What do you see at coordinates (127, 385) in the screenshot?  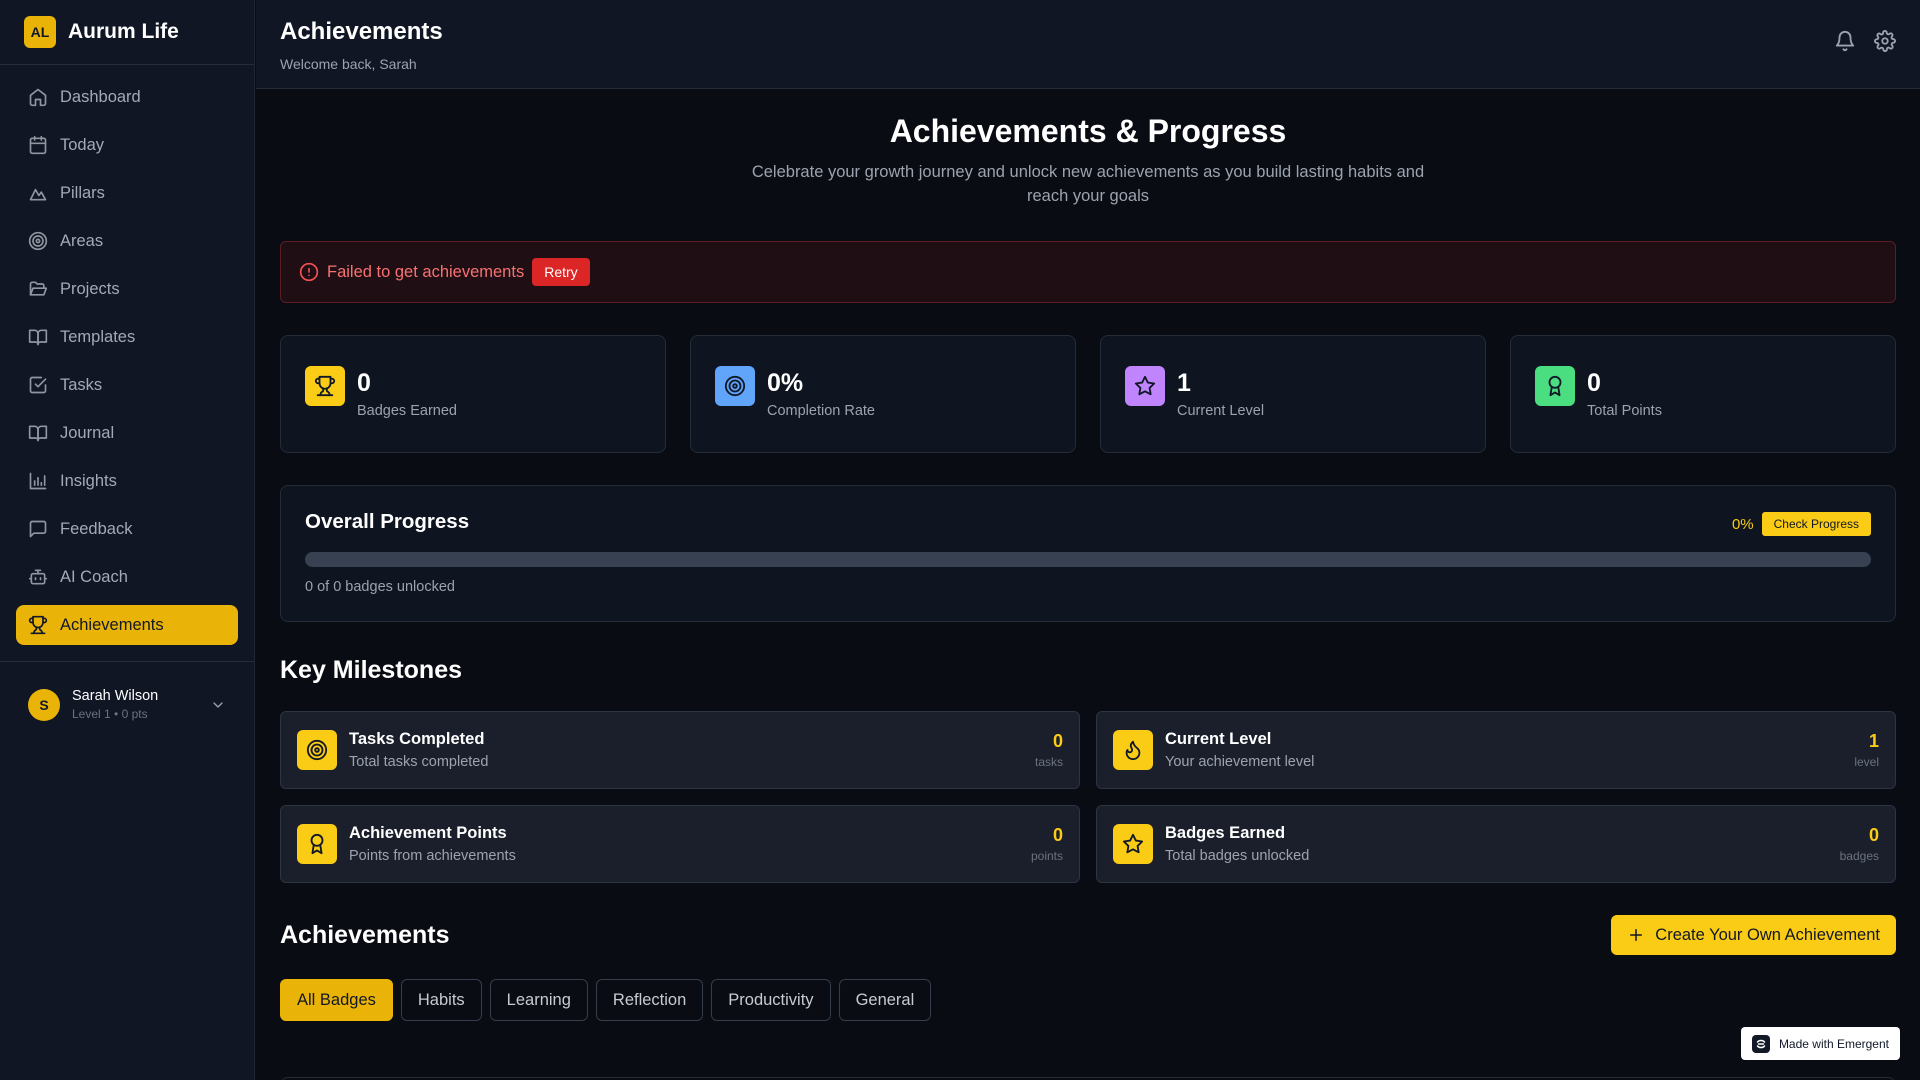 I see `sidebar-item-tasks: Tasks` at bounding box center [127, 385].